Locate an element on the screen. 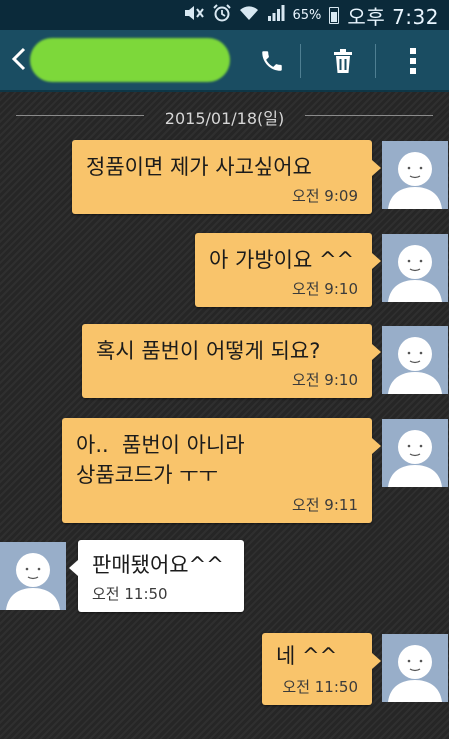 The image size is (449, 739). message-bubble-sent: 정품이면 제가 사고싶어요 오전 9:09 is located at coordinates (226, 177).